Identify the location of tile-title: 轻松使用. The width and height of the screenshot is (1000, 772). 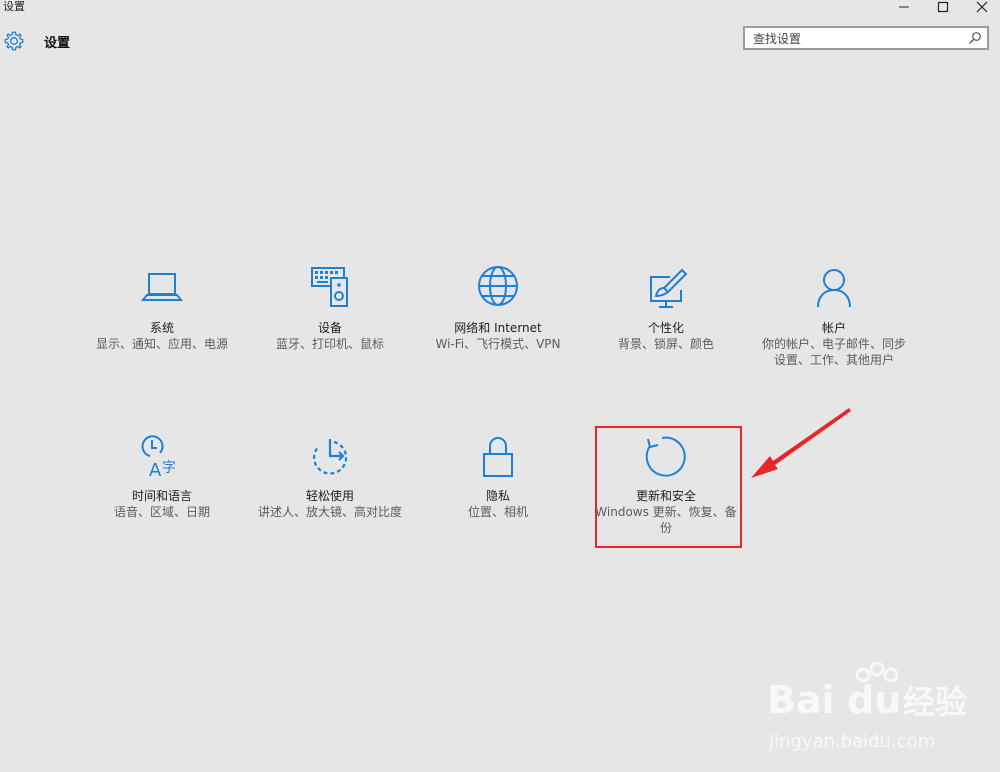
(329, 496).